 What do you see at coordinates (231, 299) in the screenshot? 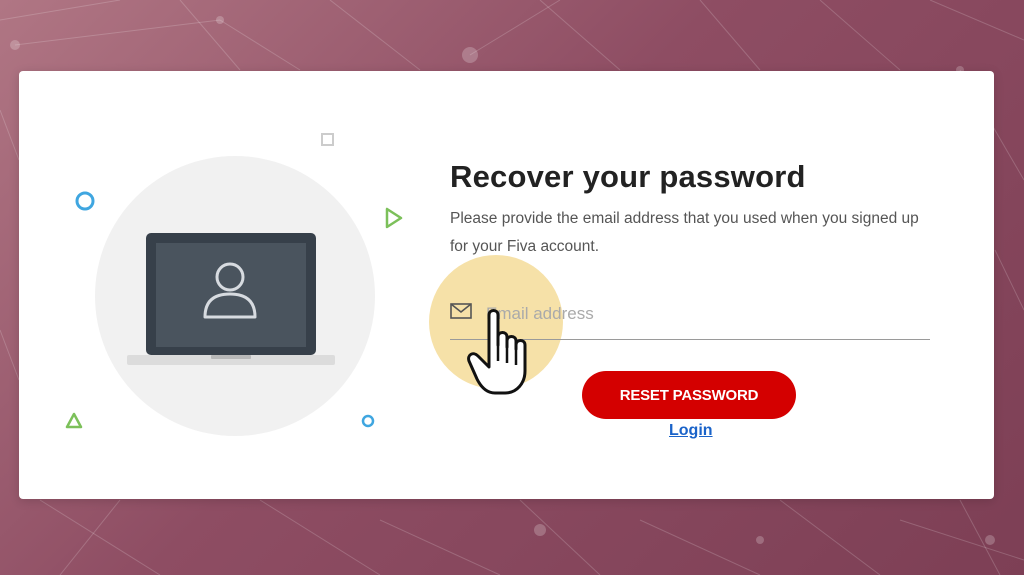
I see `laptop-icon` at bounding box center [231, 299].